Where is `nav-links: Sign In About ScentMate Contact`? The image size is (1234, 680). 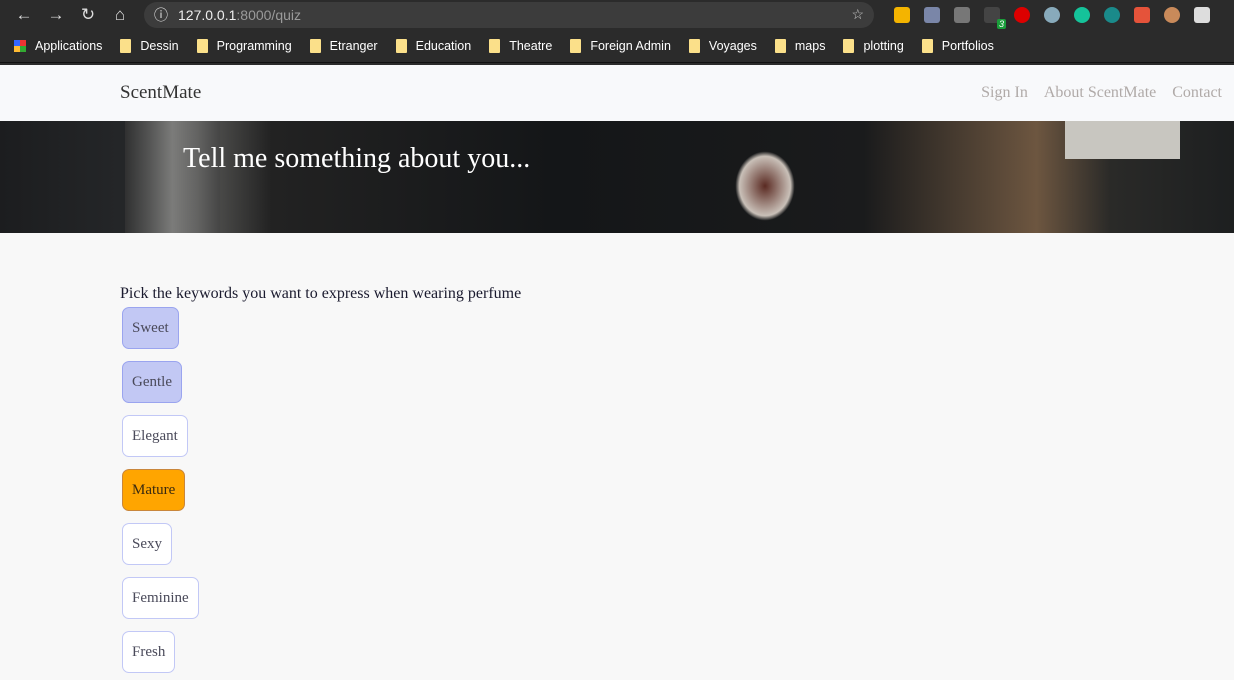 nav-links: Sign In About ScentMate Contact is located at coordinates (1101, 93).